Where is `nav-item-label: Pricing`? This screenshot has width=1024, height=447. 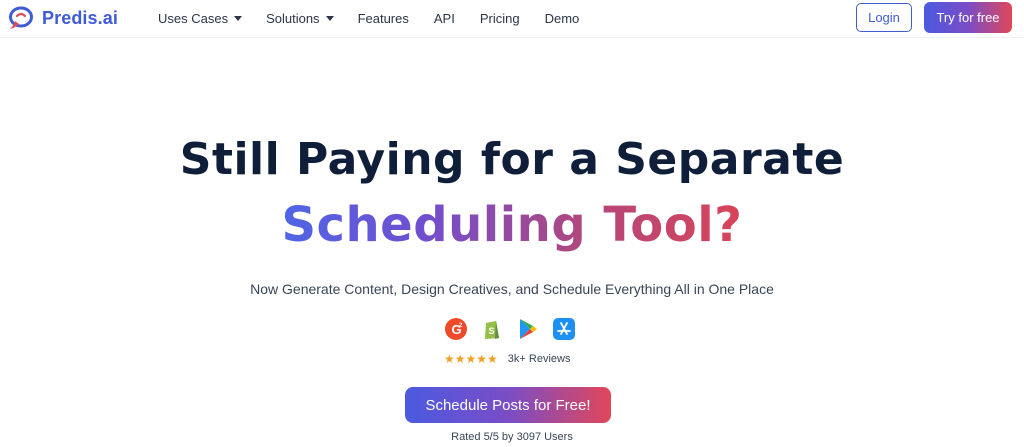 nav-item-label: Pricing is located at coordinates (499, 18).